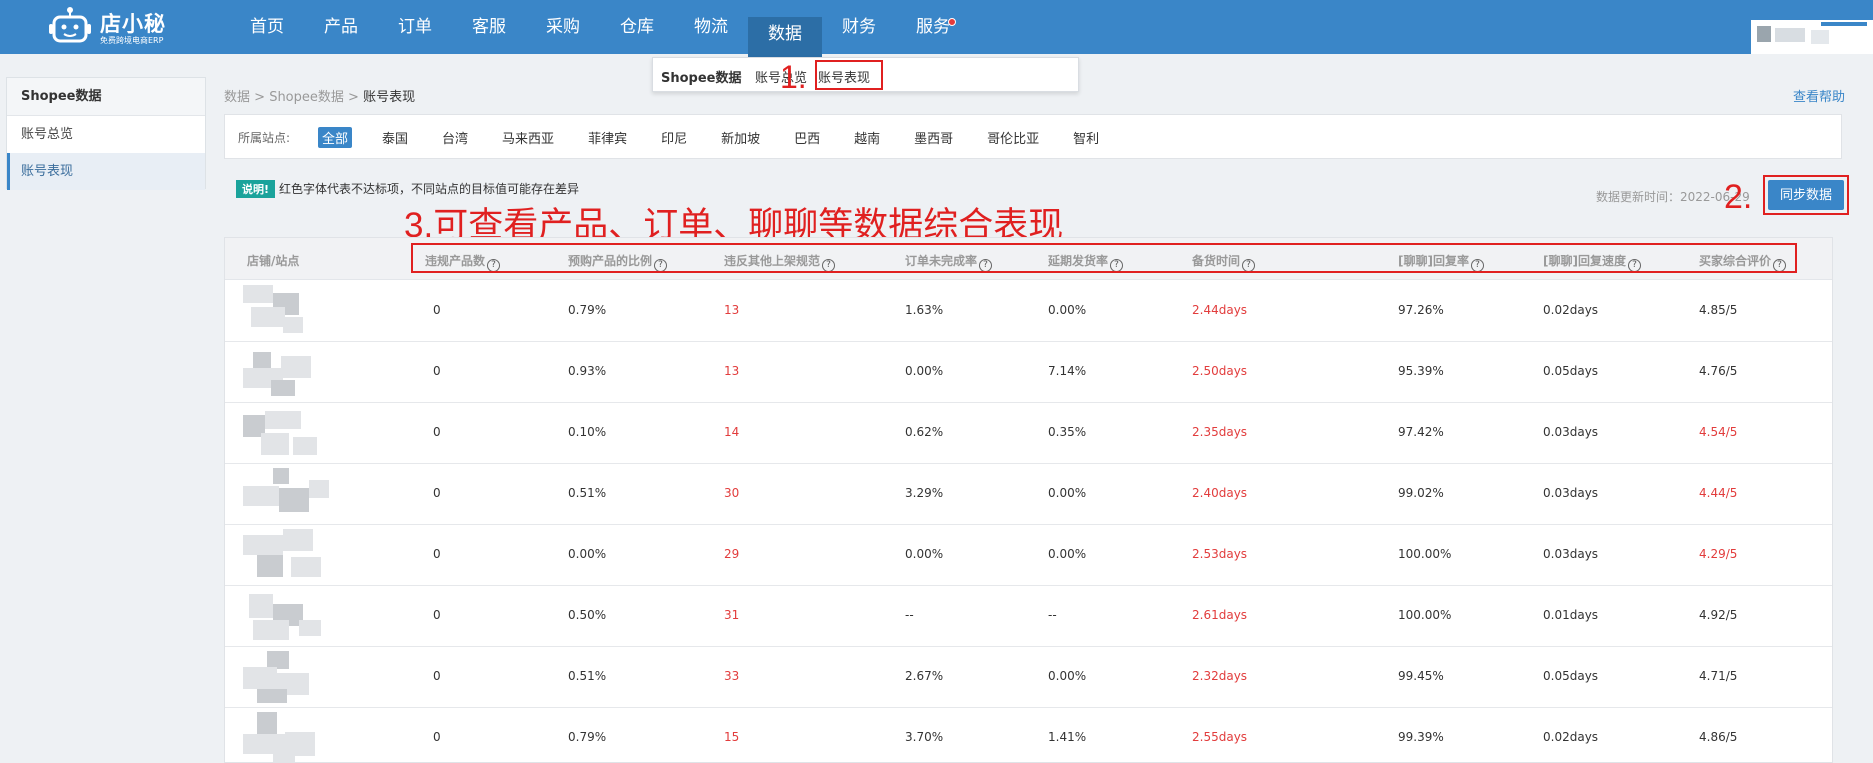 Image resolution: width=1873 pixels, height=763 pixels. What do you see at coordinates (1571, 737) in the screenshot?
I see `cell-chat-response-speed: 0.02days` at bounding box center [1571, 737].